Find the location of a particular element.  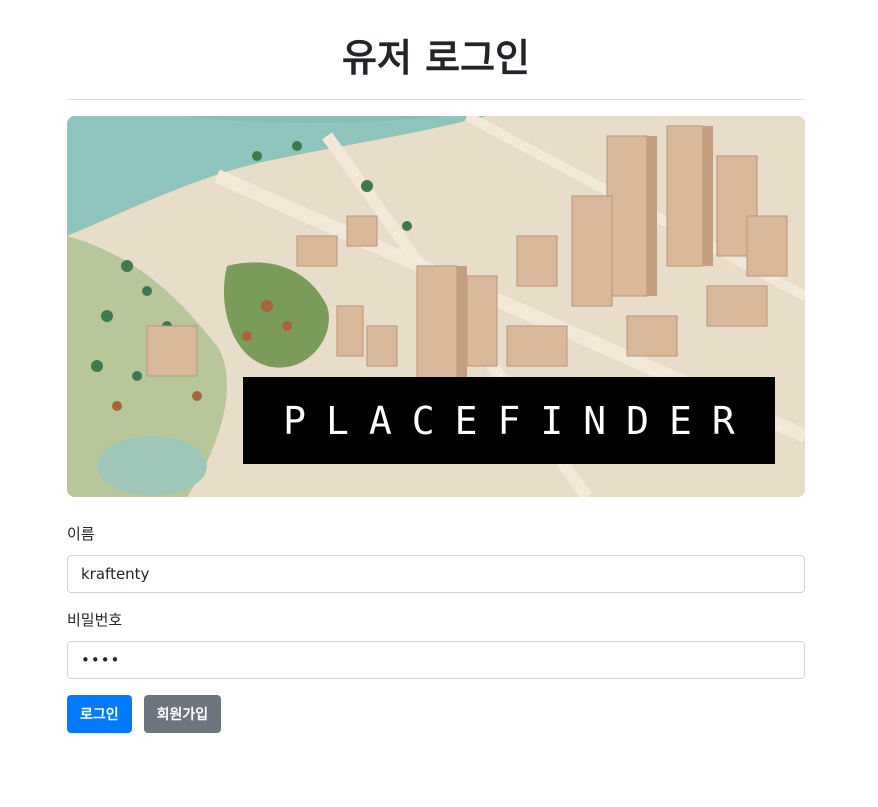

page-title: 유저 로그인 is located at coordinates (436, 58).